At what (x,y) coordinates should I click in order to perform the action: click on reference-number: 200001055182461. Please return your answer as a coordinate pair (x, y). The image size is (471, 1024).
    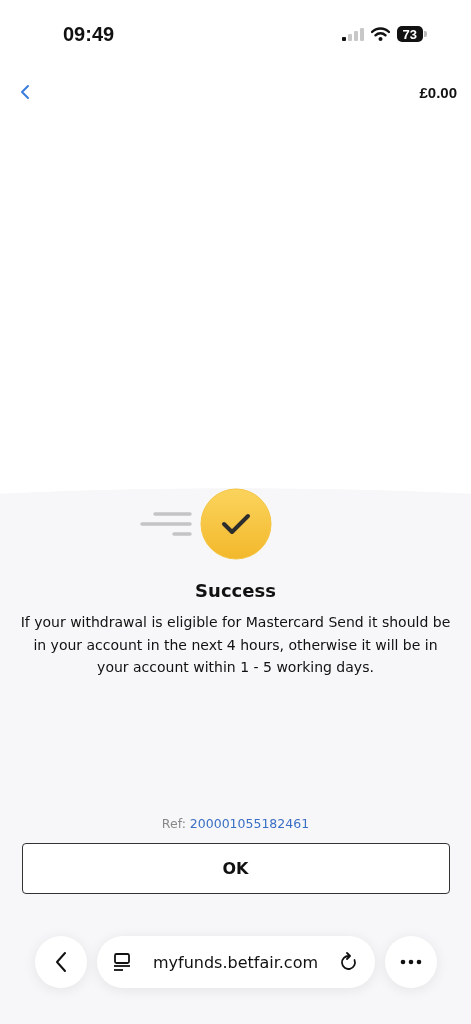
    Looking at the image, I should click on (249, 823).